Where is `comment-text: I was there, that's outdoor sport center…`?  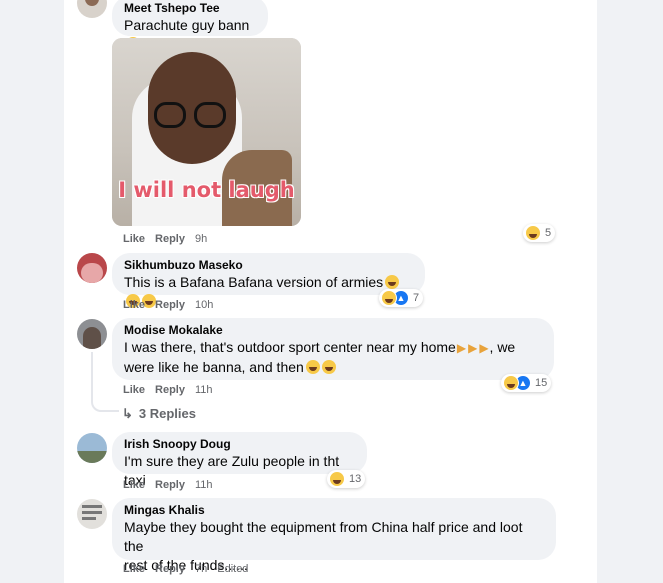 comment-text: I was there, that's outdoor sport center… is located at coordinates (290, 347).